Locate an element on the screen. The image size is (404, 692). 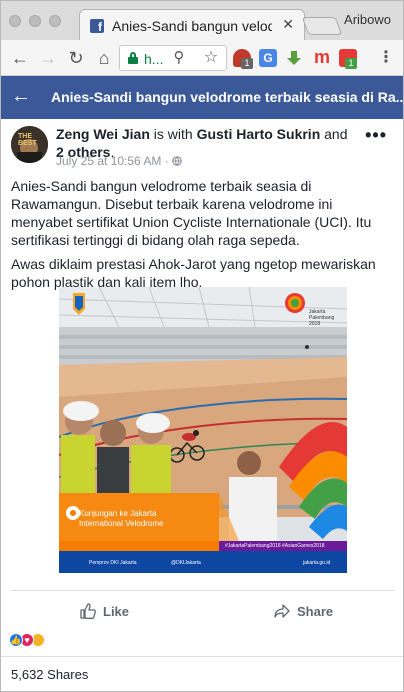
m-letter: m is located at coordinates (321, 57).